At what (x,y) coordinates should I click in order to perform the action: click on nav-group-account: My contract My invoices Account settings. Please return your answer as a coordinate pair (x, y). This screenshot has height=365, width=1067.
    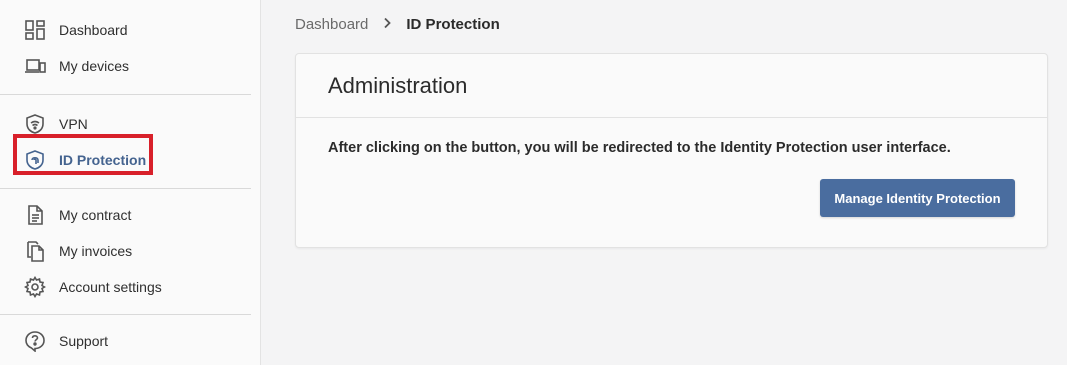
    Looking at the image, I should click on (130, 251).